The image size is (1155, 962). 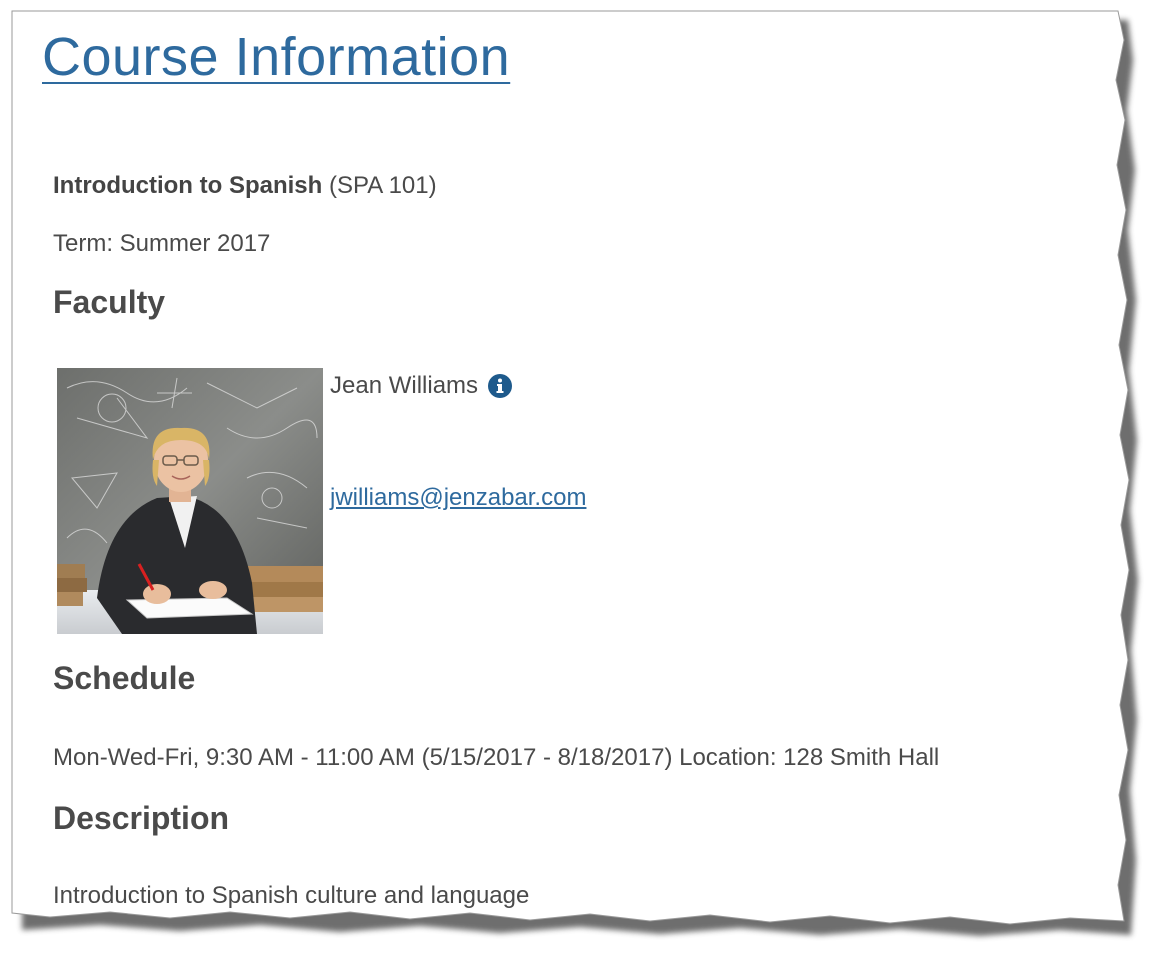 I want to click on faculty-name-row: Jean Williams, so click(x=421, y=386).